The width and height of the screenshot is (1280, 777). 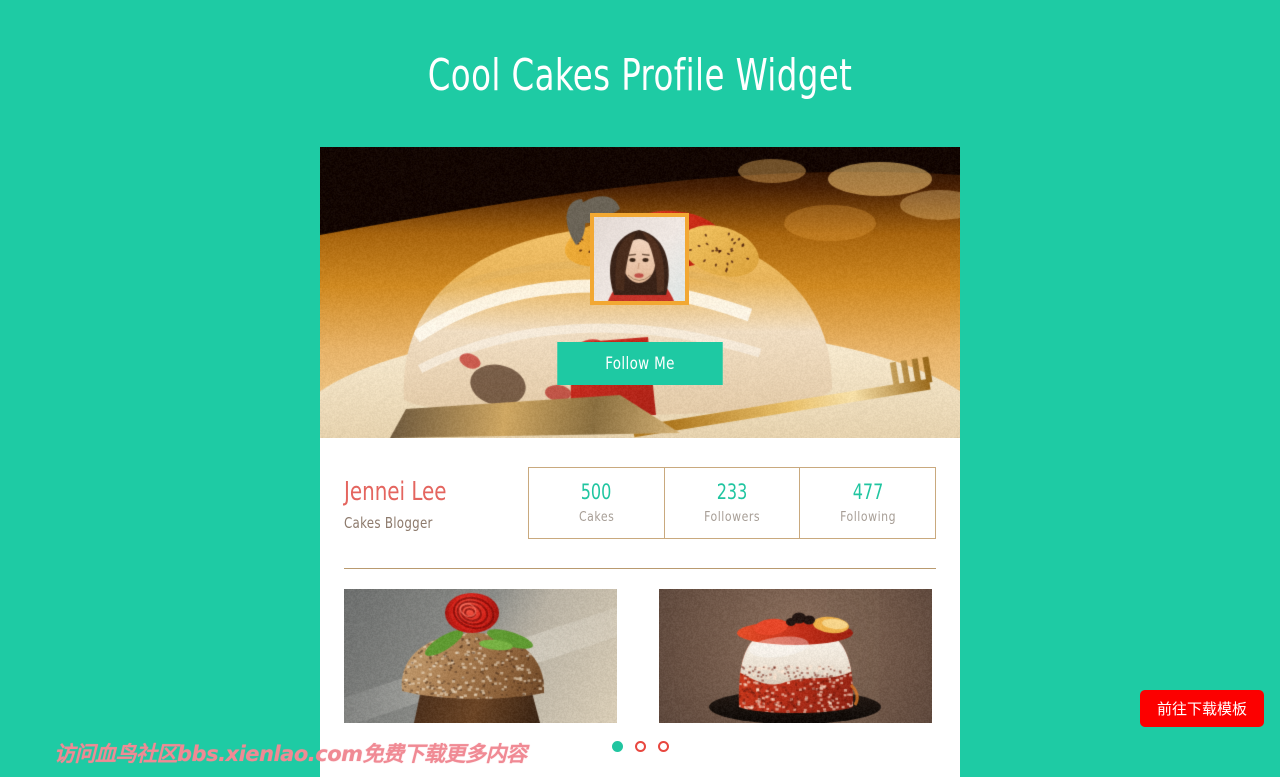 I want to click on stat-followers-label: Followers, so click(x=732, y=516).